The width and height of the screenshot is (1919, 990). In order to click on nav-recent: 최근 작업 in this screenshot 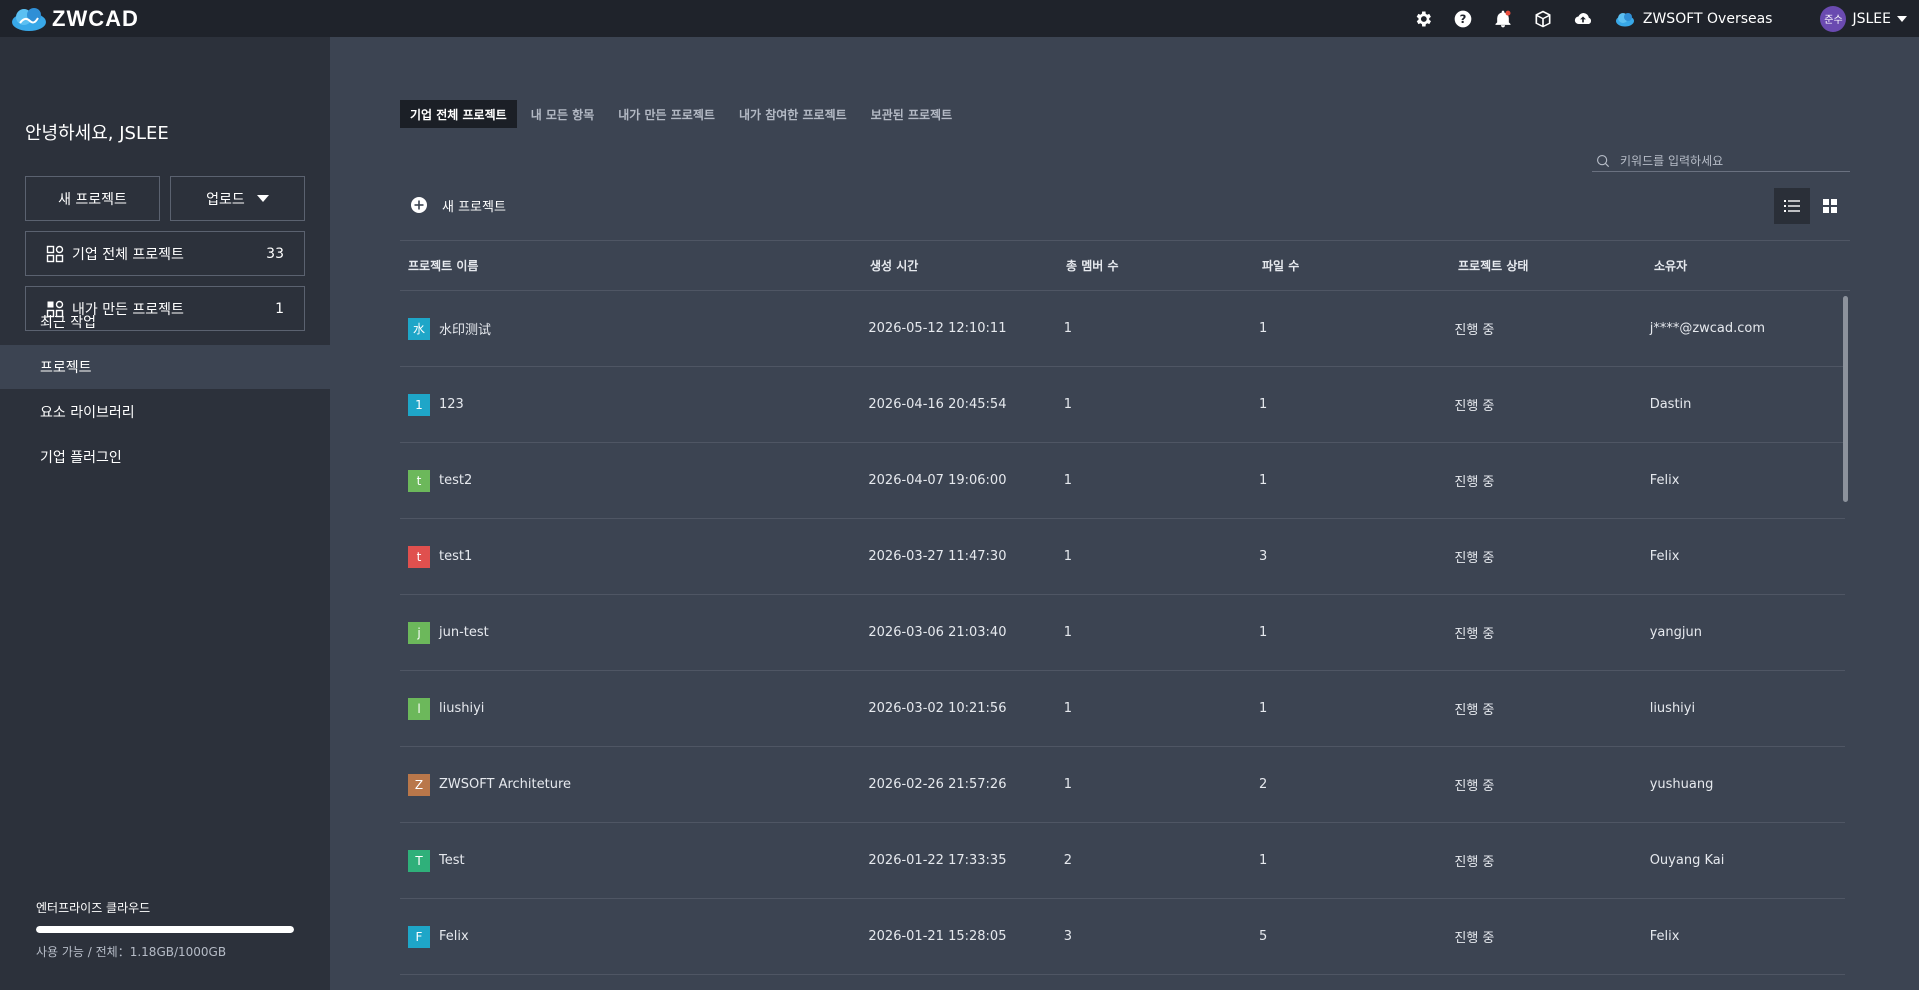, I will do `click(165, 322)`.